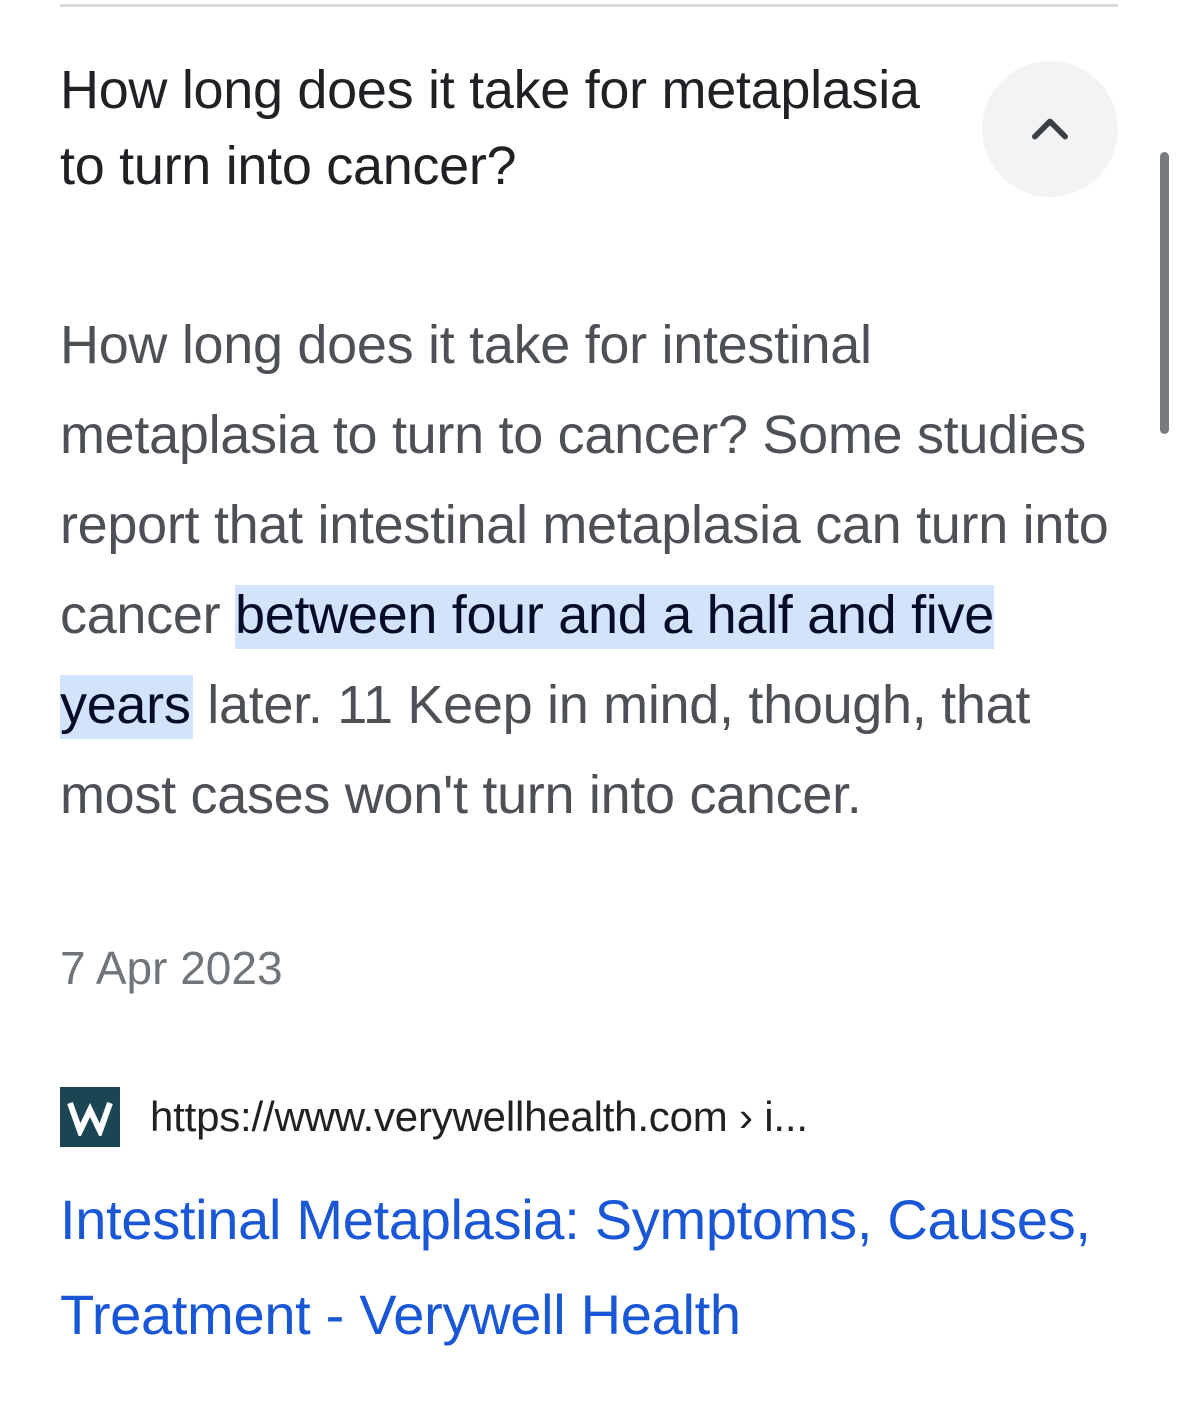 The image size is (1179, 1405). I want to click on top-divider, so click(589, 5).